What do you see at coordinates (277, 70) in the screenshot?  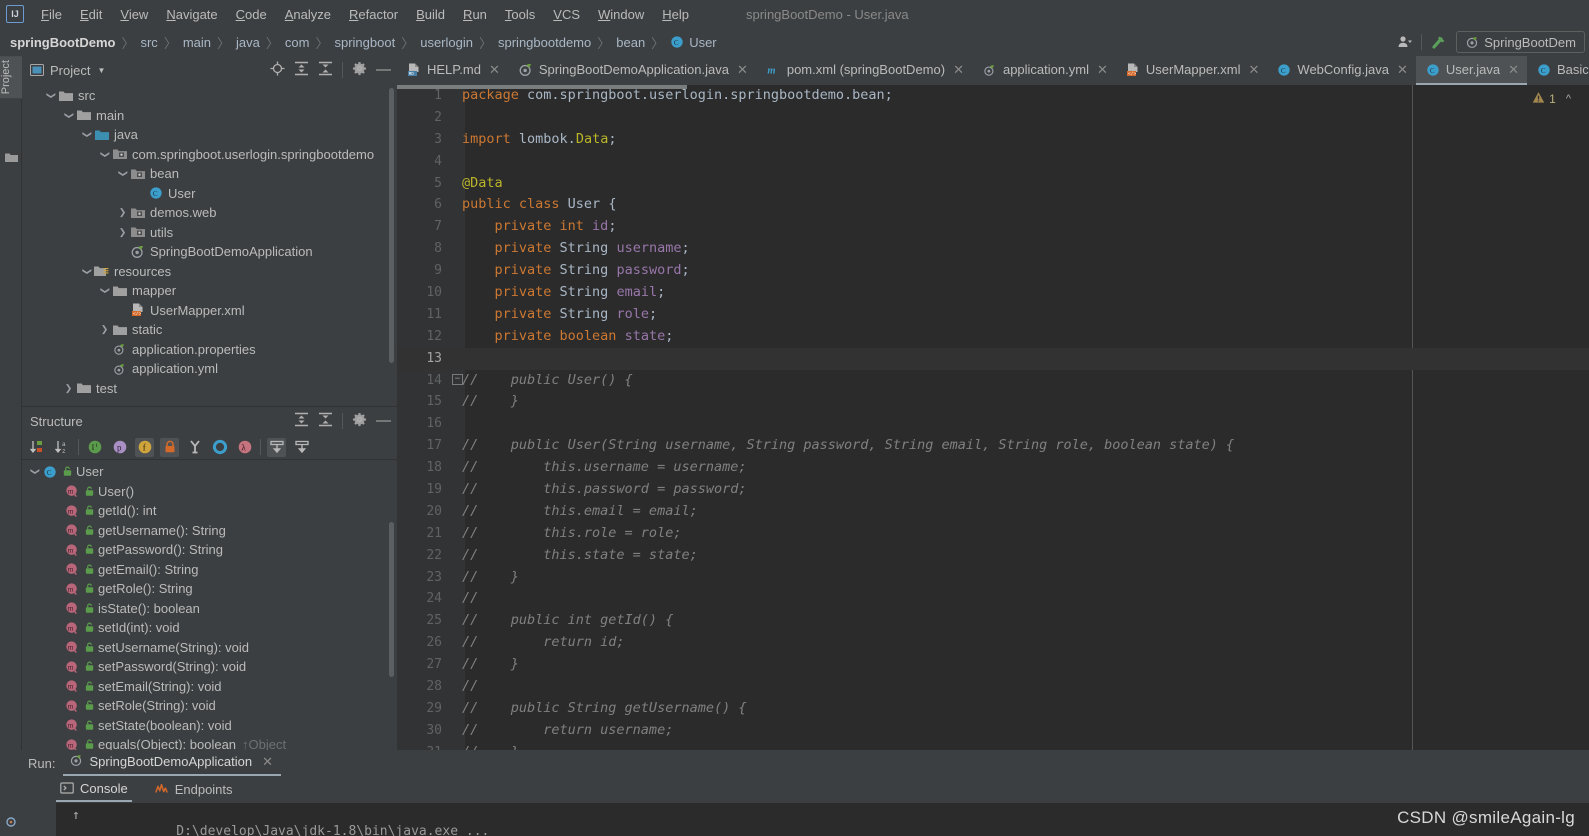 I see `locate-target-icon` at bounding box center [277, 70].